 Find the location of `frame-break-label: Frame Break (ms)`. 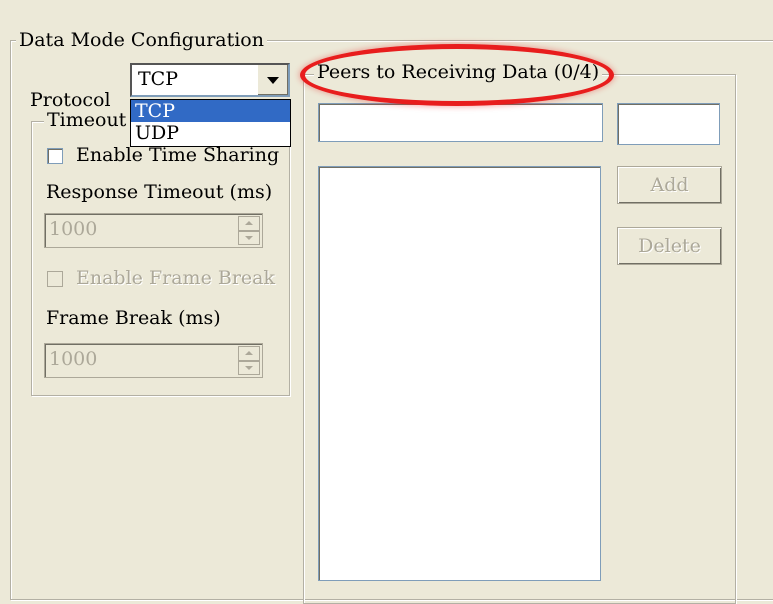

frame-break-label: Frame Break (ms) is located at coordinates (133, 318).